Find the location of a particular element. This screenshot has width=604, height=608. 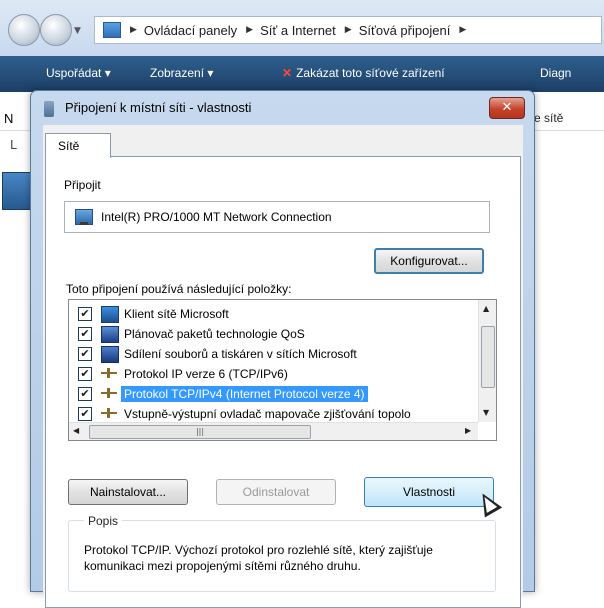

back-button is located at coordinates (24, 30).